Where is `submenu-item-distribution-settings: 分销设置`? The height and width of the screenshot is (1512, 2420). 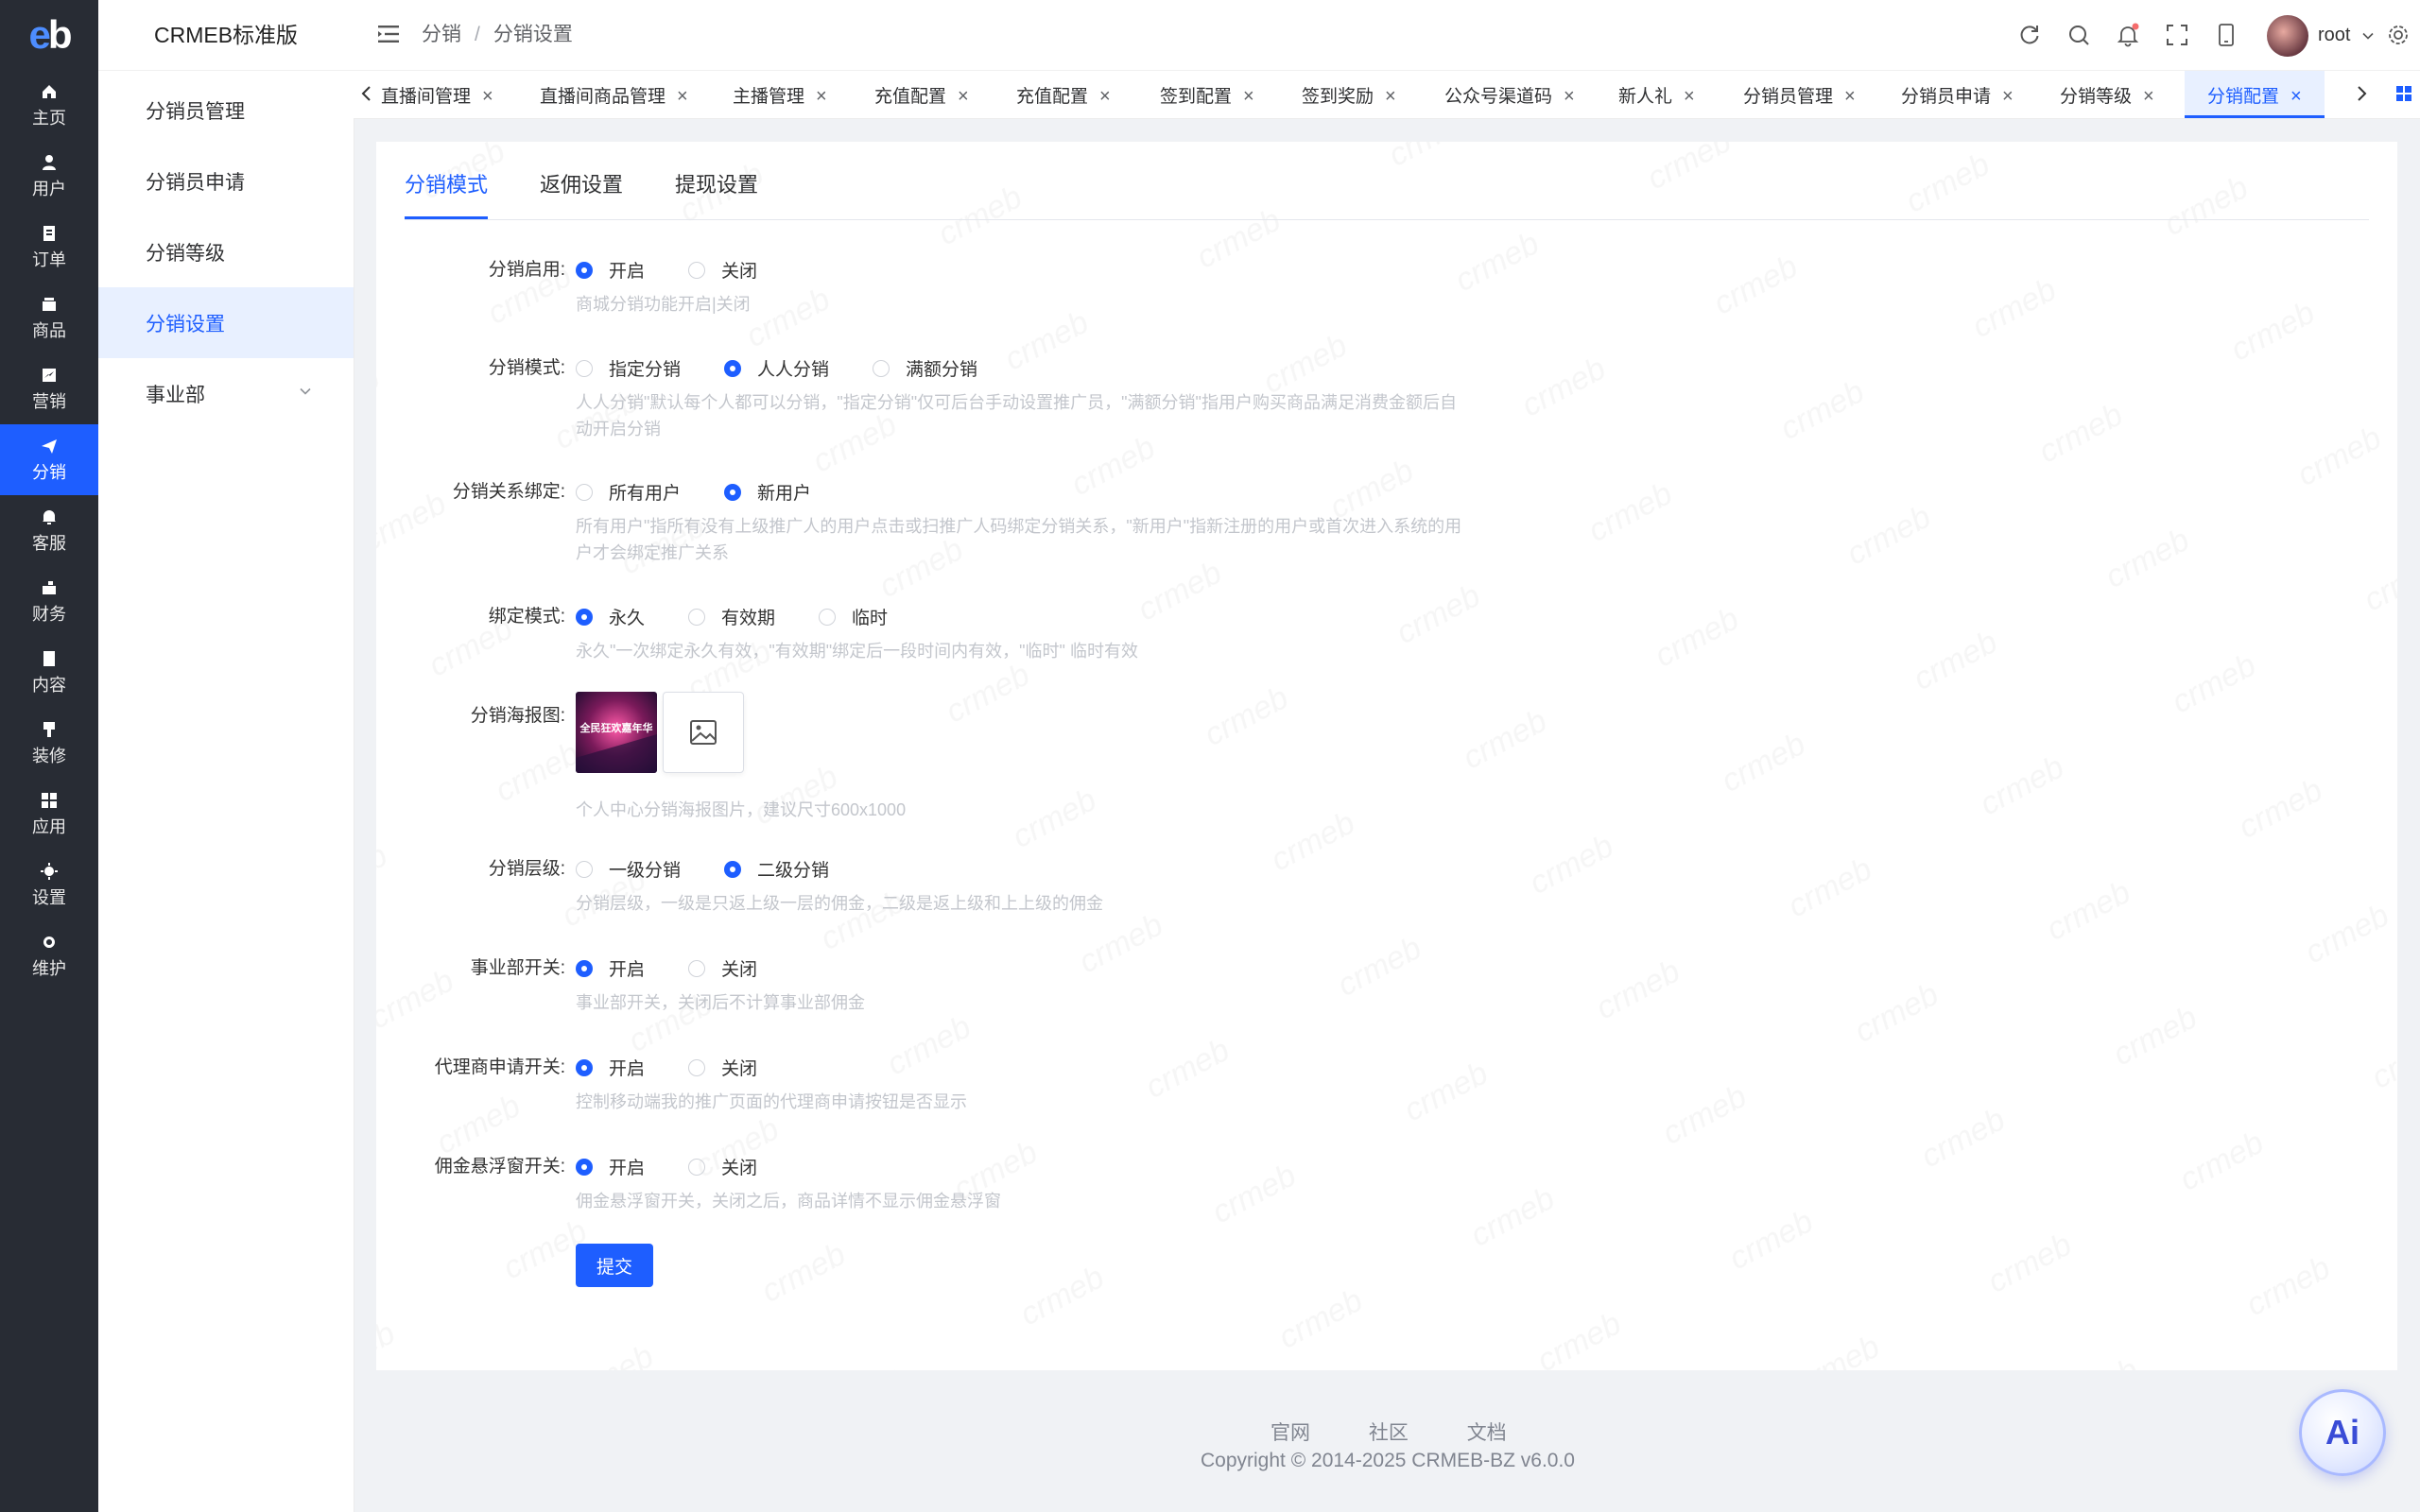
submenu-item-distribution-settings: 分销设置 is located at coordinates (226, 322).